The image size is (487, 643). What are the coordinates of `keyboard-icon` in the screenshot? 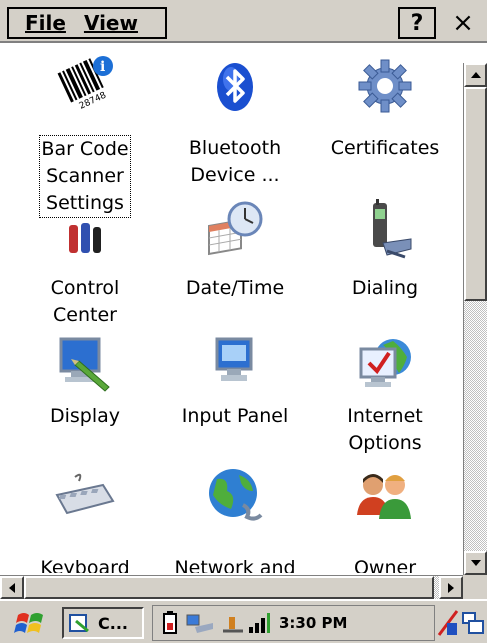 It's located at (85, 494).